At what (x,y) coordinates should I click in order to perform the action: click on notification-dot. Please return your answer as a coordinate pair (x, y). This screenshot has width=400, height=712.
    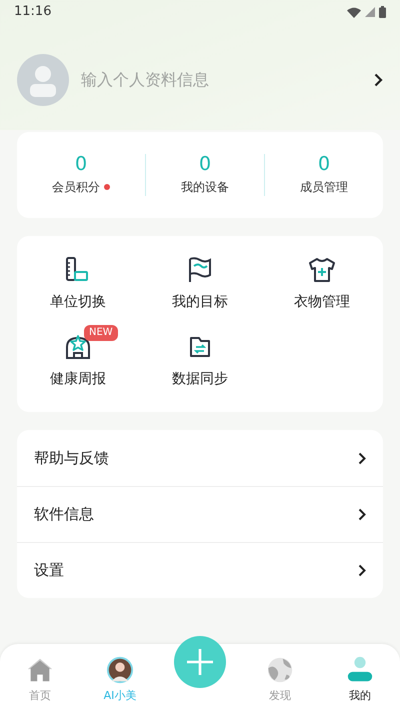
    Looking at the image, I should click on (107, 187).